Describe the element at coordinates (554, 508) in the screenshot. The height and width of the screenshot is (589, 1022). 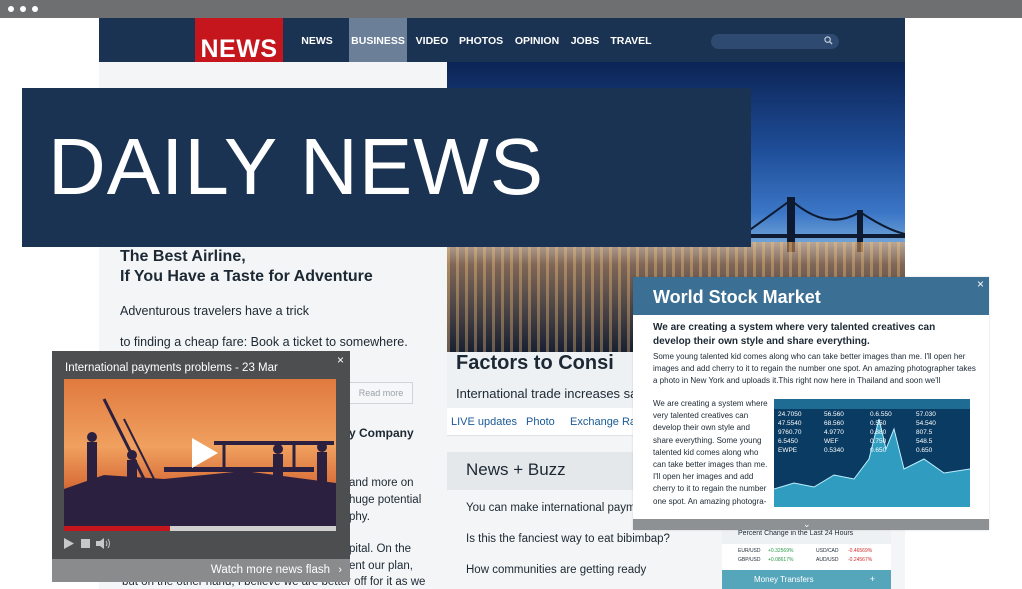
I see `buzz-item: You can make international payme` at that location.